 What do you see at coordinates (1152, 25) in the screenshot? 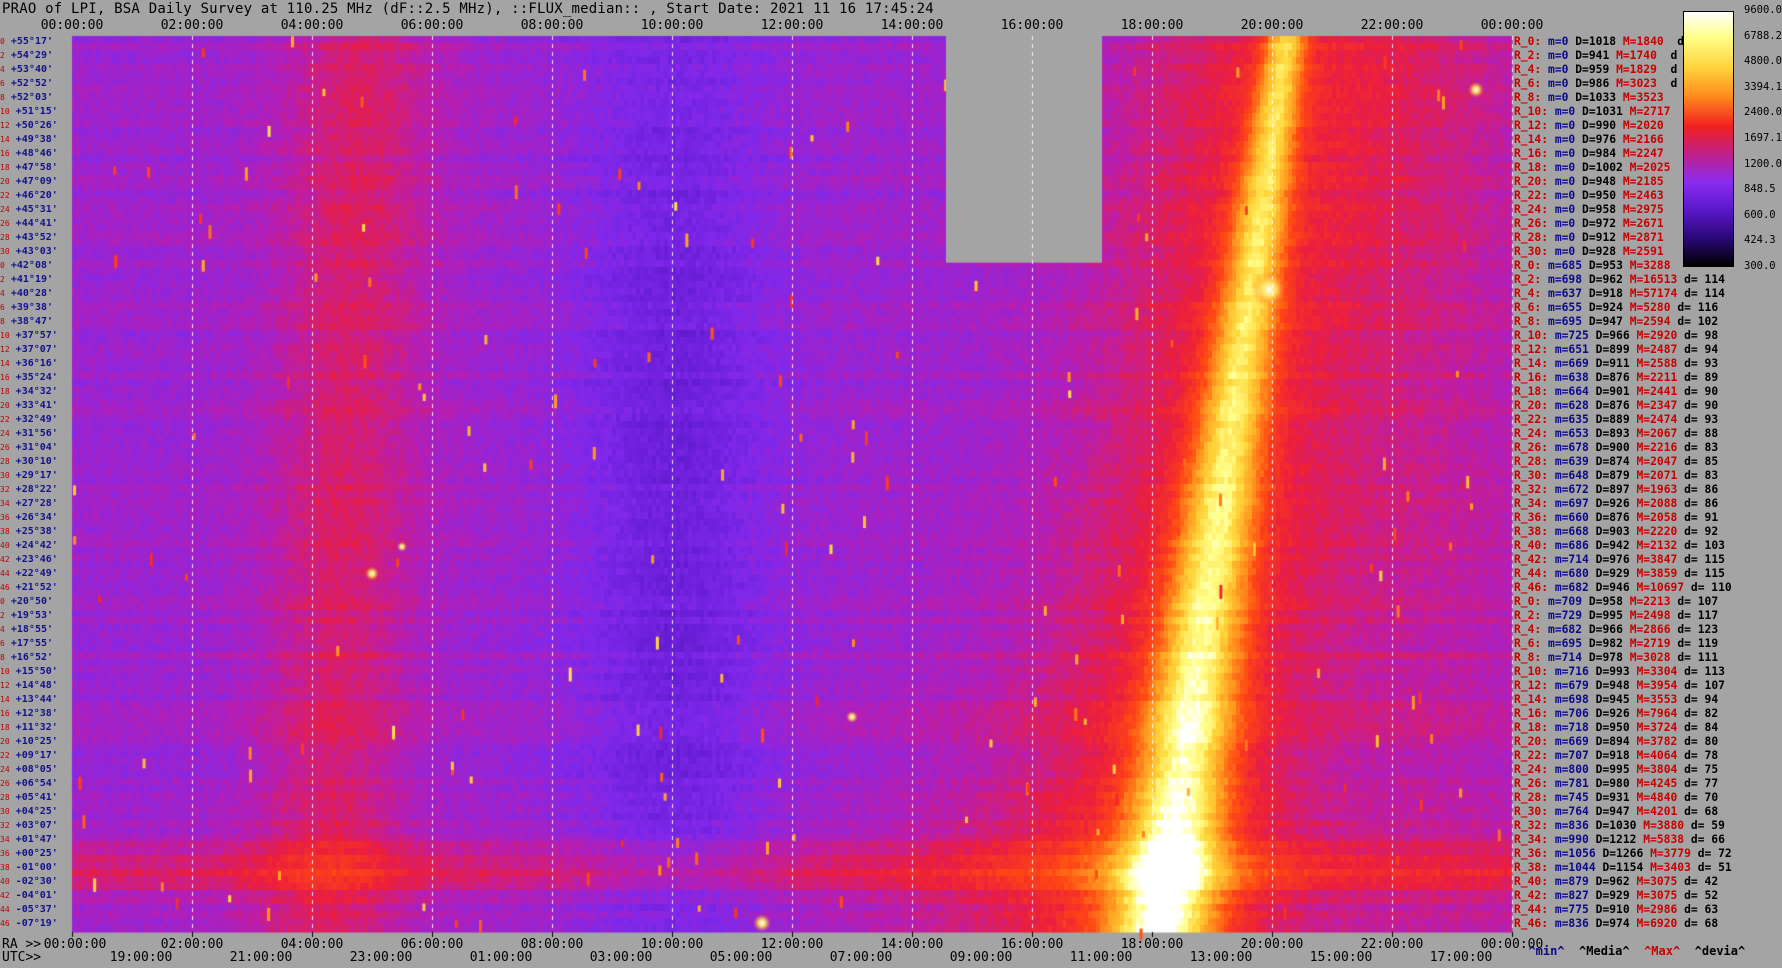
I see `top-tick-label: 18:00:00` at bounding box center [1152, 25].